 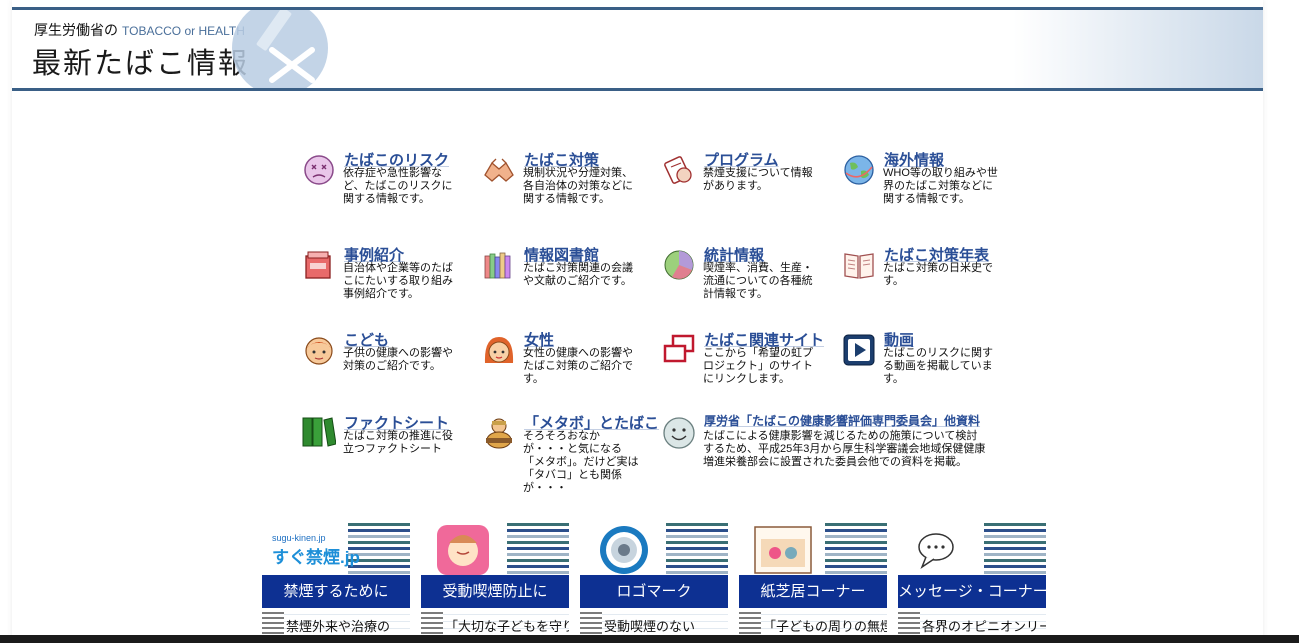 What do you see at coordinates (581, 462) in the screenshot?
I see `tile-desc: そろそろおなかが・・・と気になる「メタボ」。だけど実は「タバコ」とも関係が・・・` at bounding box center [581, 462].